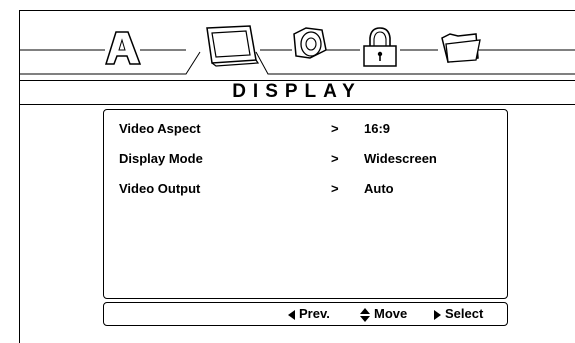 Image resolution: width=575 pixels, height=343 pixels. I want to click on page-title: DISPLAY, so click(297, 91).